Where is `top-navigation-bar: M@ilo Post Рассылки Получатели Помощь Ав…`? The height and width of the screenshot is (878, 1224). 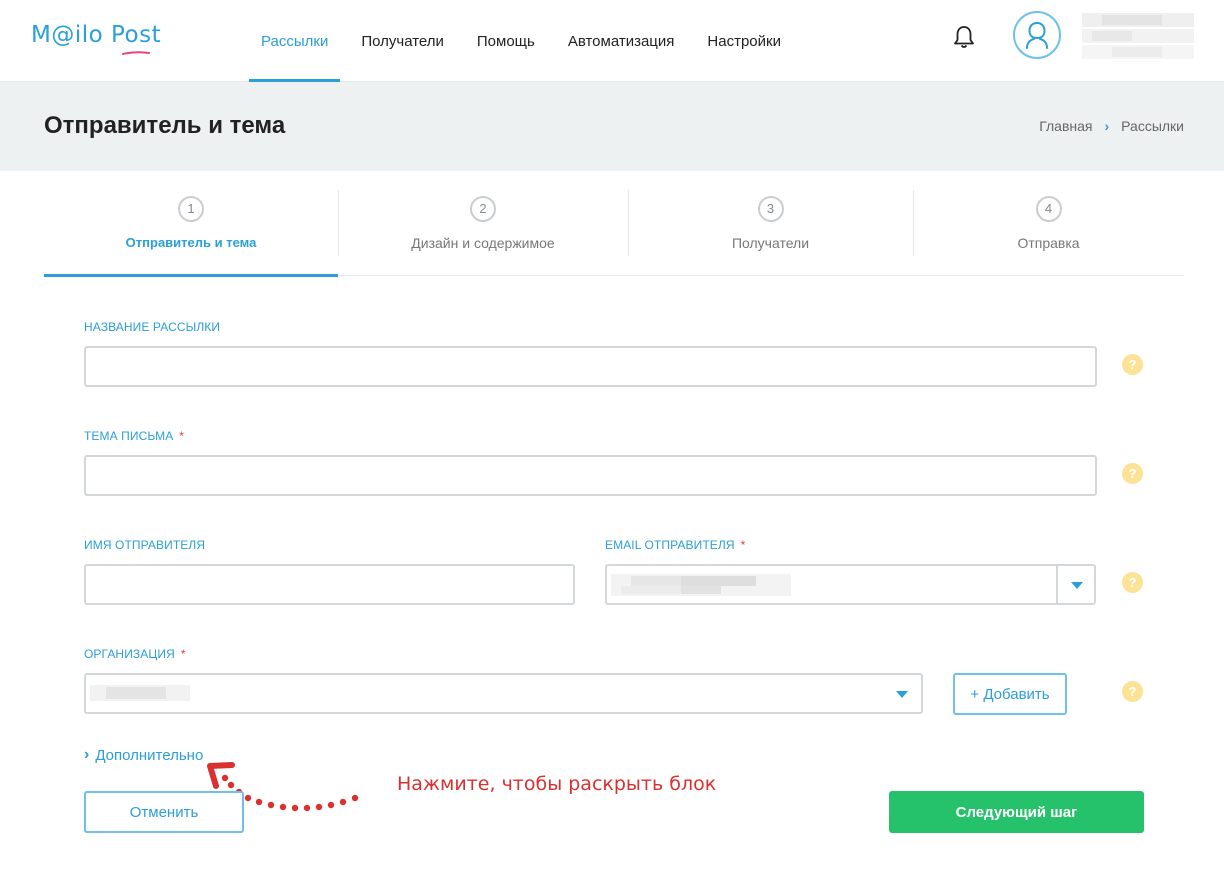 top-navigation-bar: M@ilo Post Рассылки Получатели Помощь Ав… is located at coordinates (612, 41).